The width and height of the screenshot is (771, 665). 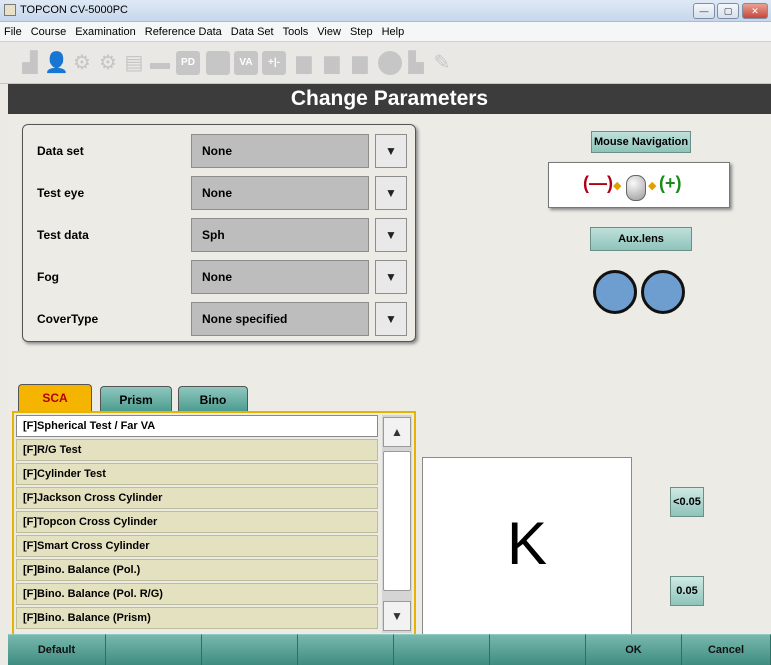 I want to click on list-item: [F]Spherical Test / Far VA, so click(x=197, y=426).